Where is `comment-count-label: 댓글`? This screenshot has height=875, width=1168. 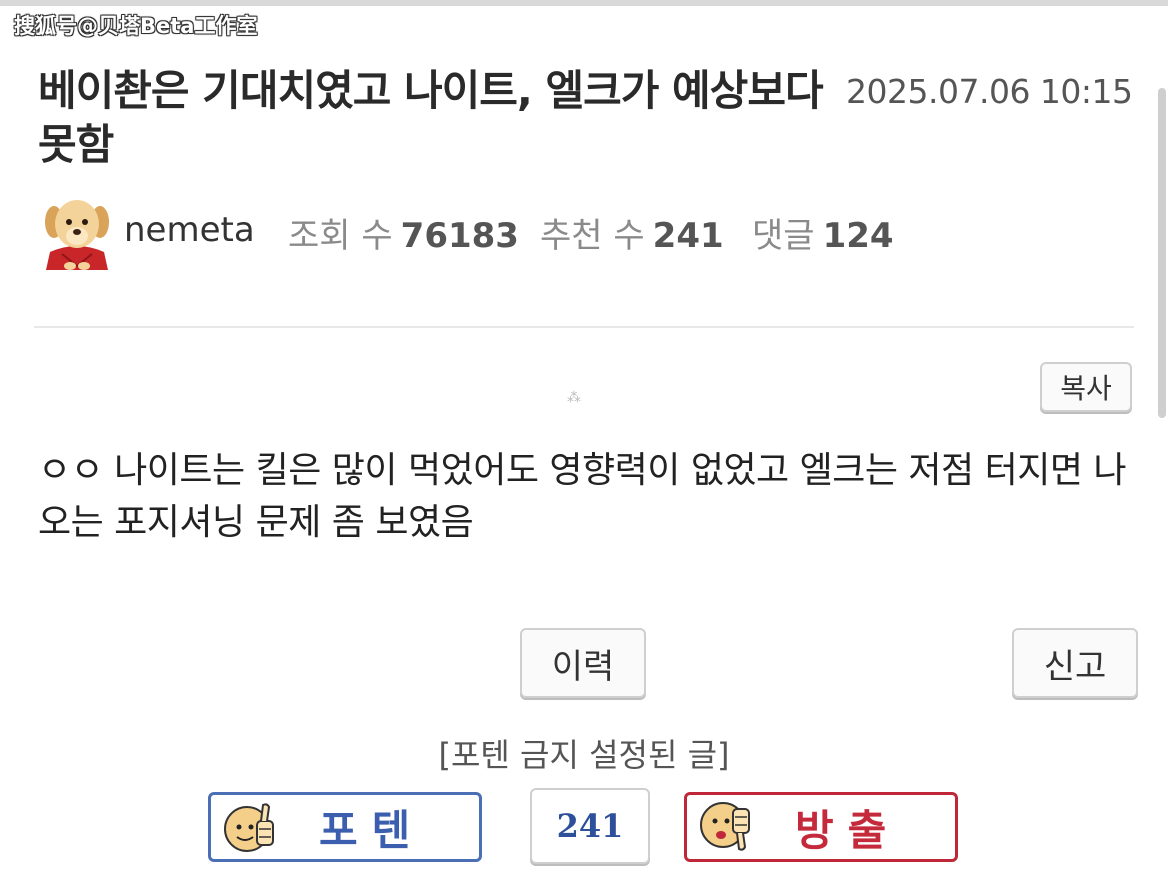 comment-count-label: 댓글 is located at coordinates (783, 236).